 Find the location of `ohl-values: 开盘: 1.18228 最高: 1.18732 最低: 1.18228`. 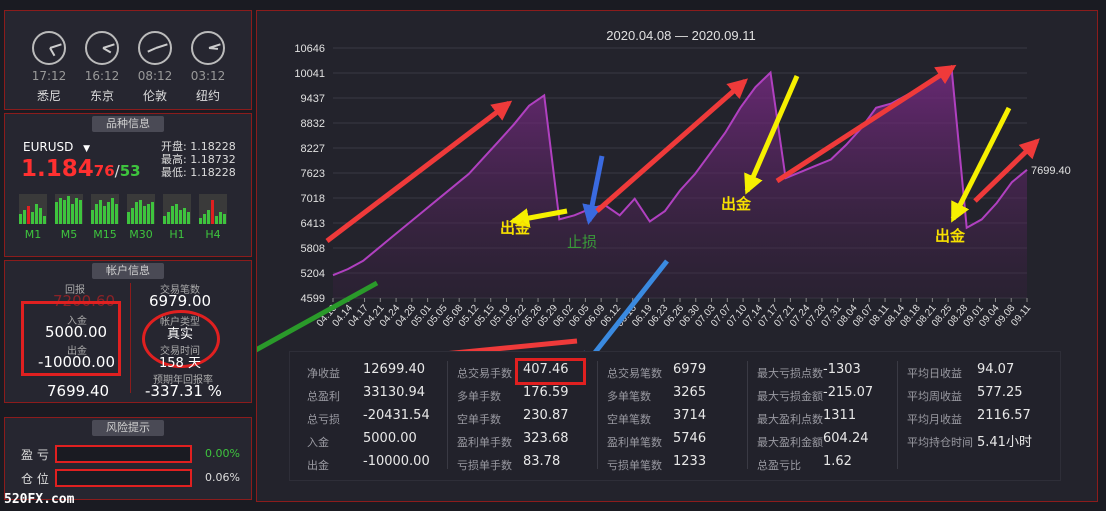

ohl-values: 开盘: 1.18228 最高: 1.18732 最低: 1.18228 is located at coordinates (198, 159).